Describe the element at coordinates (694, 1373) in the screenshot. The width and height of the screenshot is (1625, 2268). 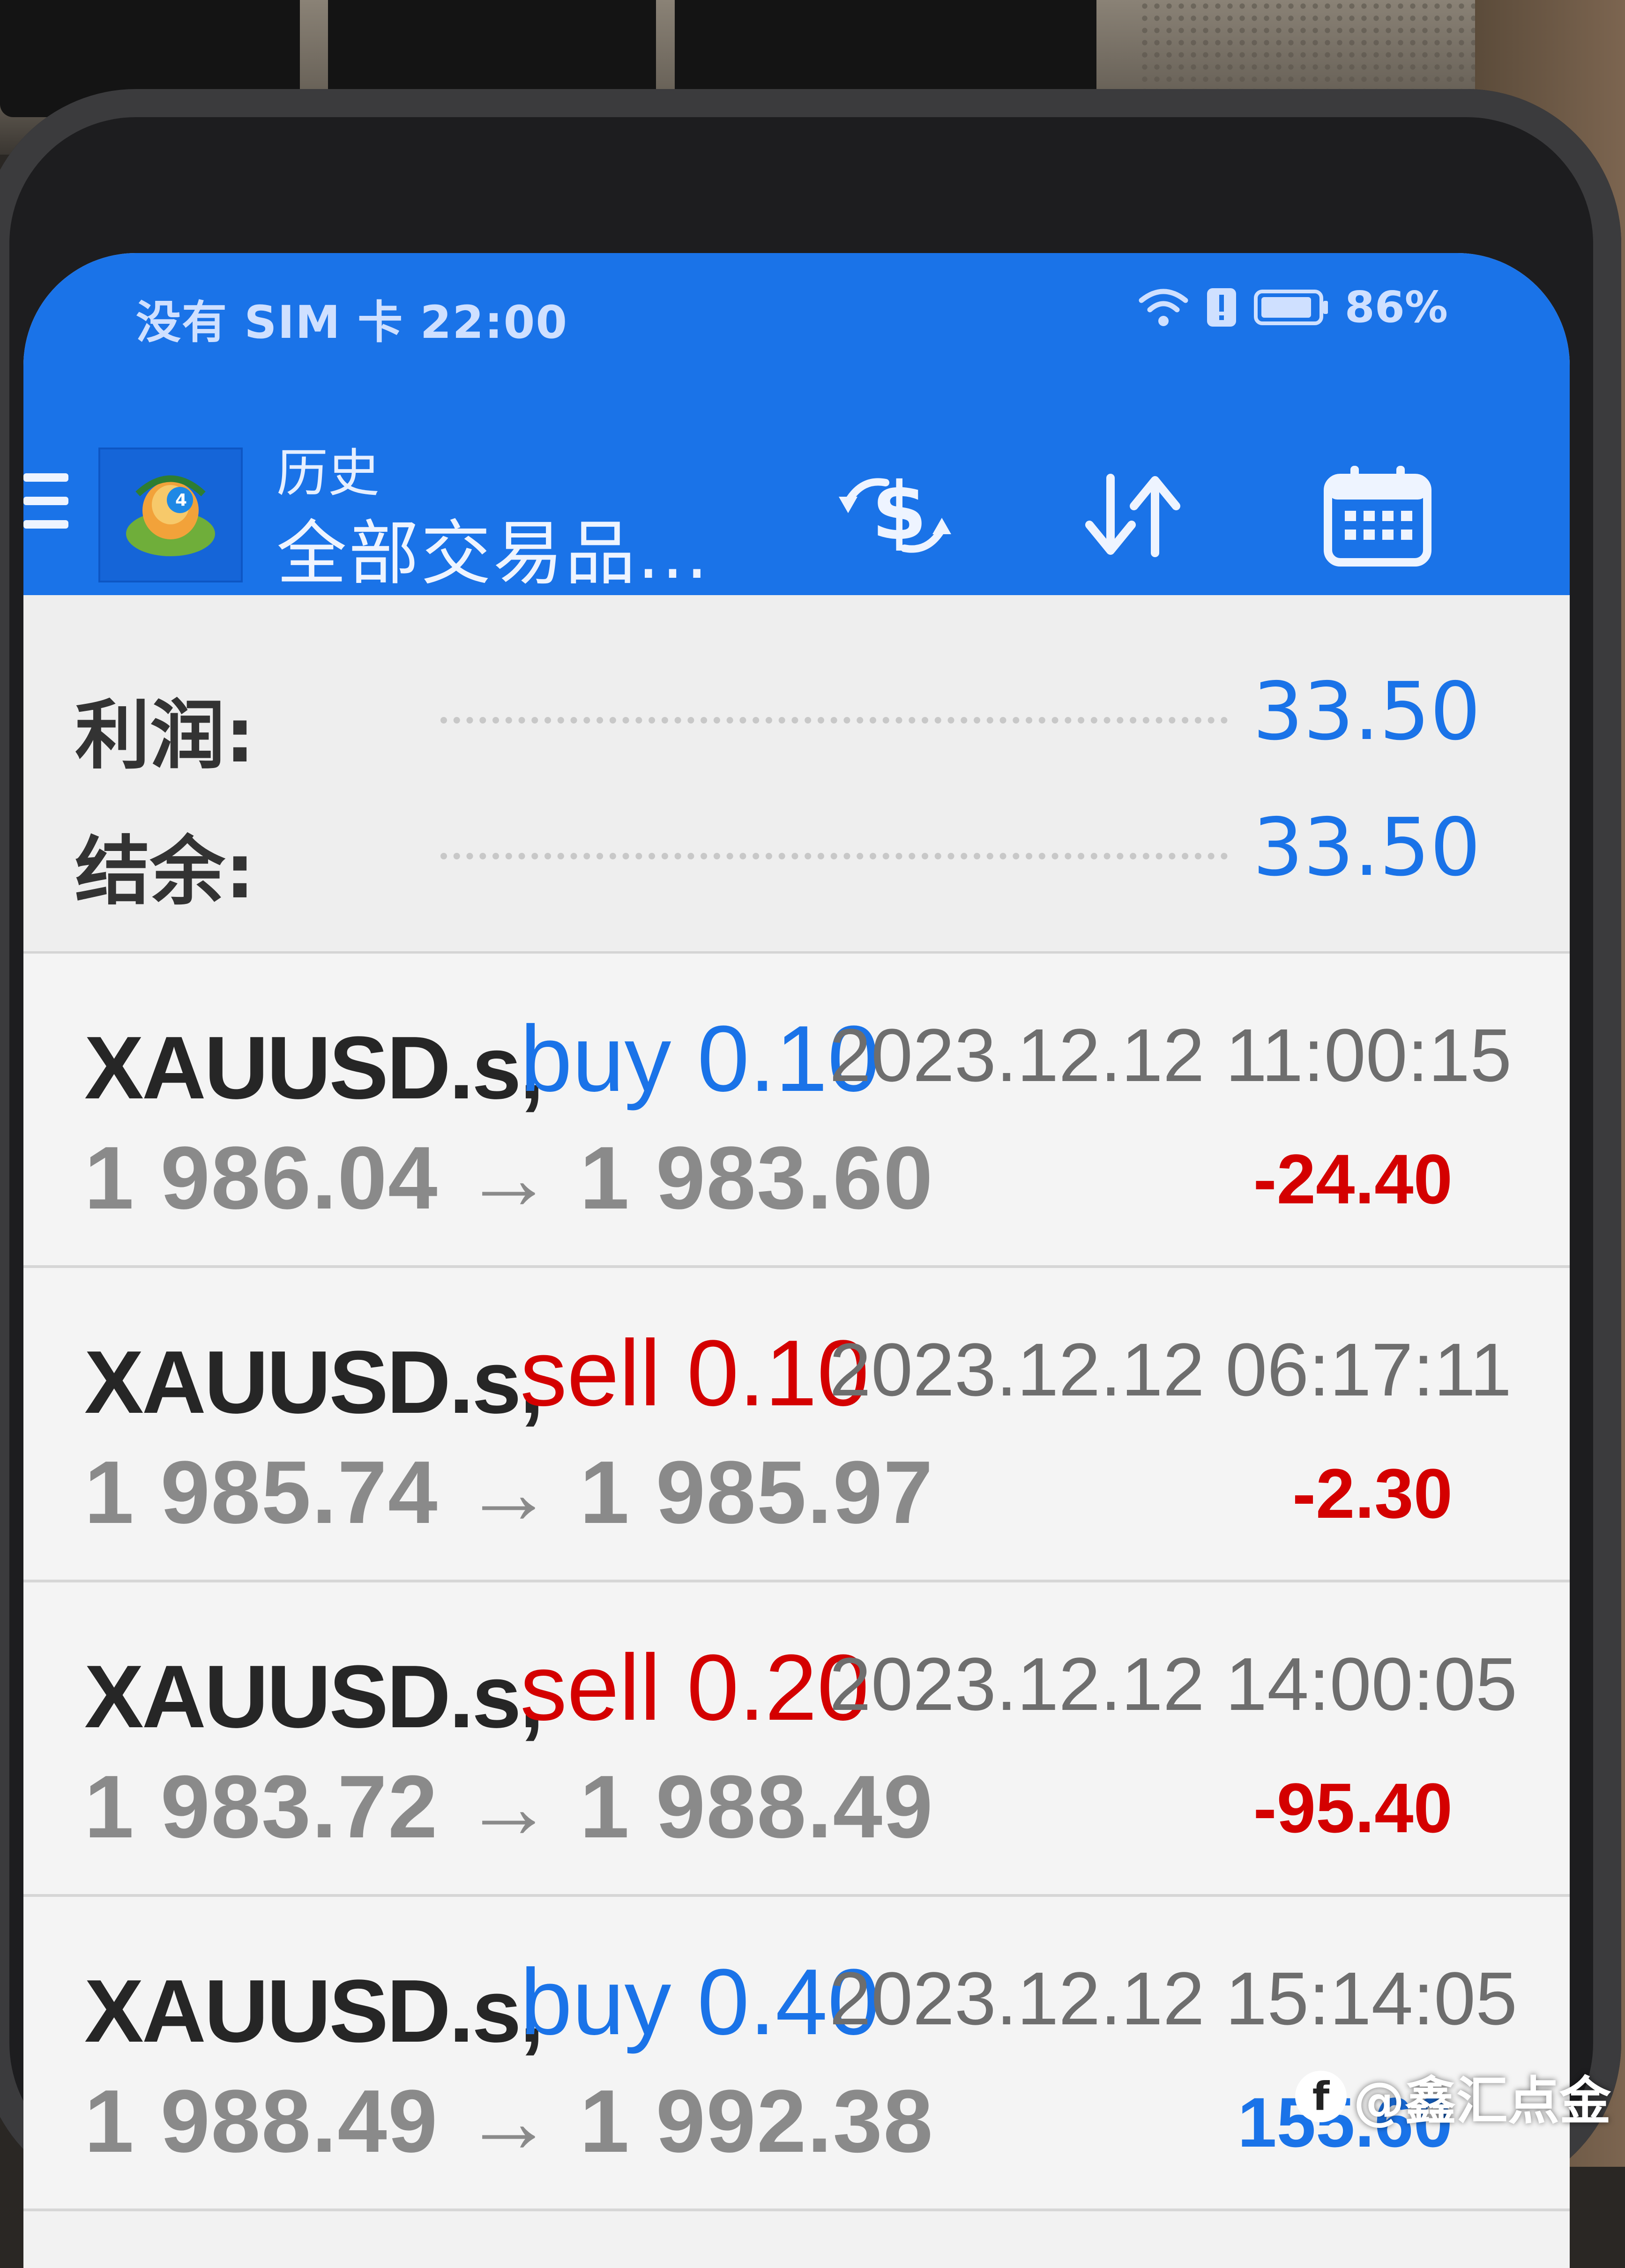
I see `deal-side-volume: sell 0.10` at that location.